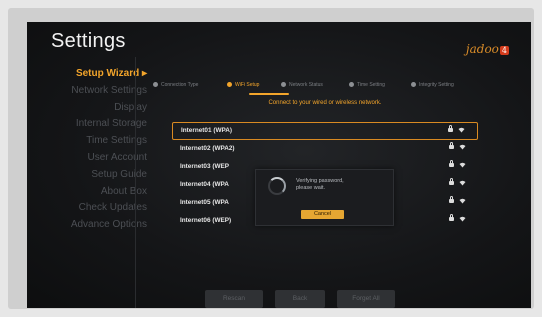  What do you see at coordinates (96, 91) in the screenshot?
I see `sidebar-item-network-settings: Network Settings` at bounding box center [96, 91].